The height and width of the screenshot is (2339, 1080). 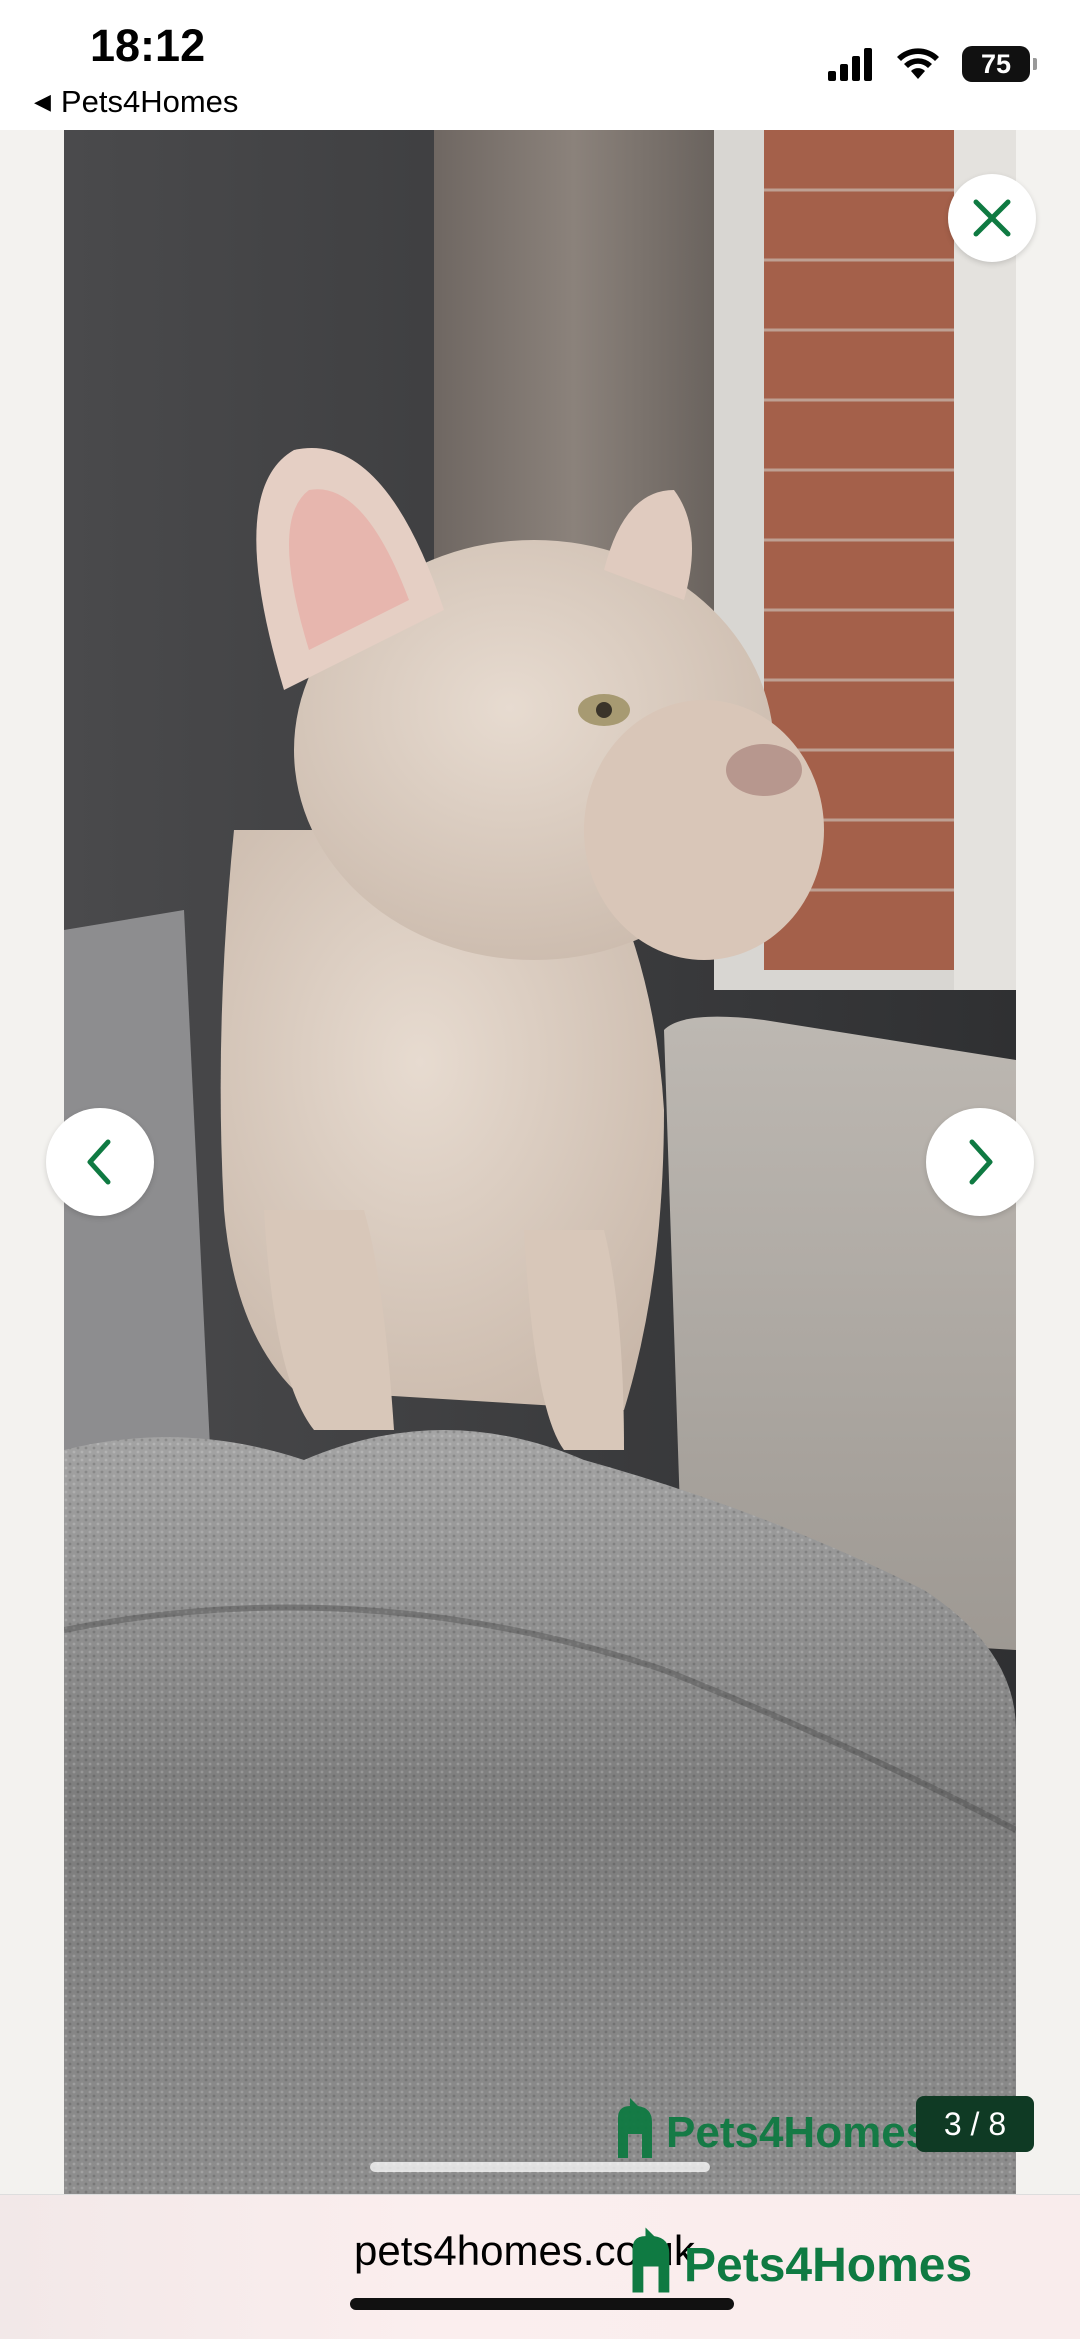 I want to click on watermark-text: Pets4Homes, so click(x=798, y=2132).